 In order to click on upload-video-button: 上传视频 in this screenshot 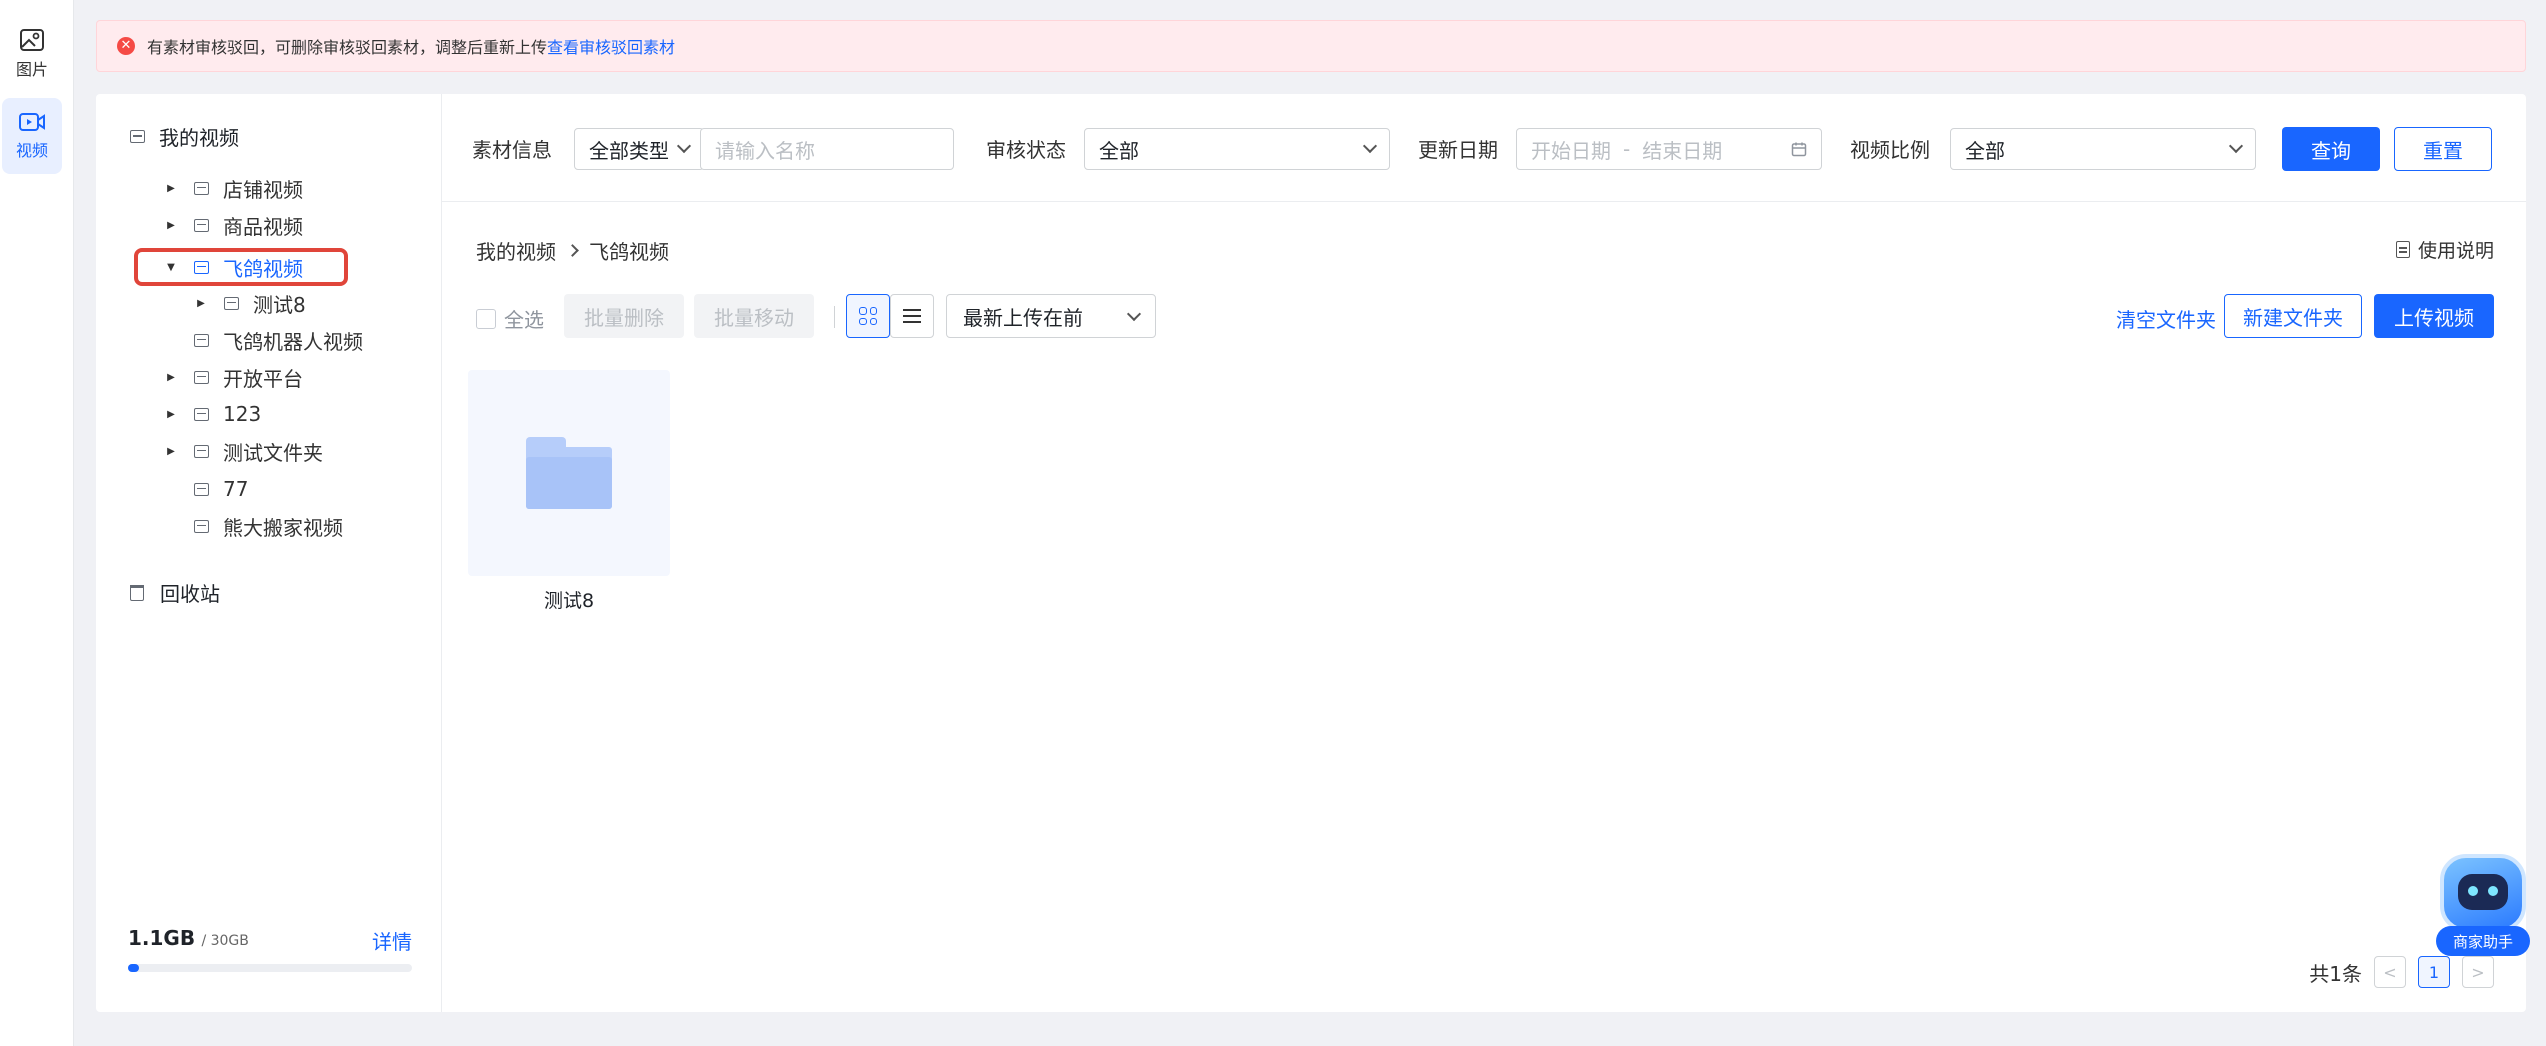, I will do `click(2434, 316)`.